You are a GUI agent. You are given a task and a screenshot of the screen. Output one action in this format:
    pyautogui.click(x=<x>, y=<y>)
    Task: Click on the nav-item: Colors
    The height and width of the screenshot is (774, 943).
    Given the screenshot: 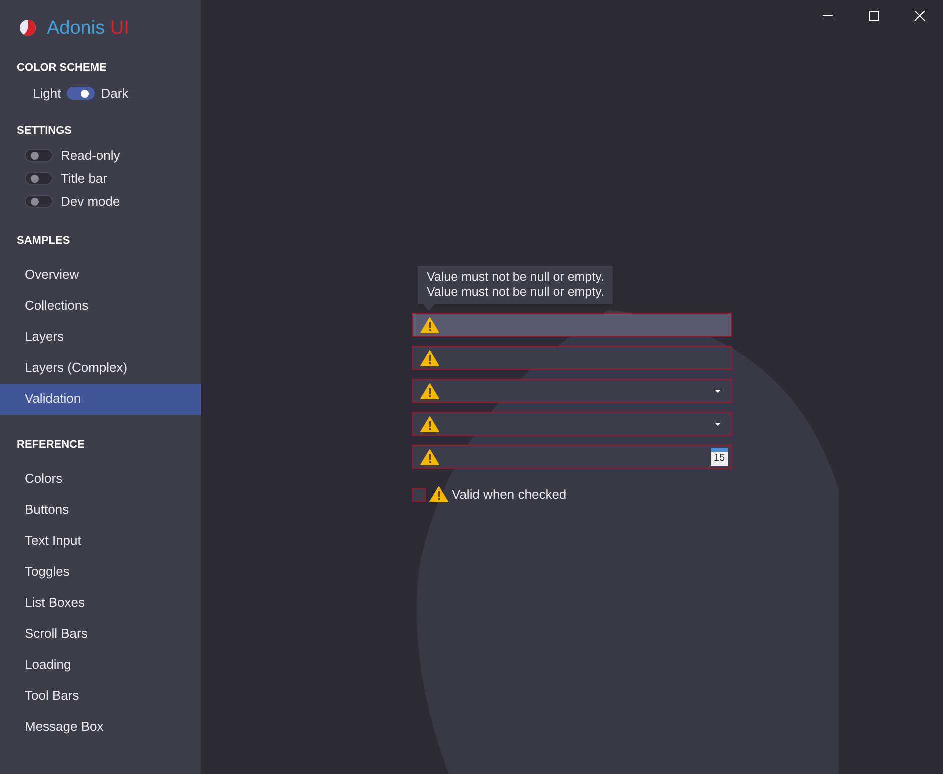 What is the action you would take?
    pyautogui.click(x=100, y=478)
    